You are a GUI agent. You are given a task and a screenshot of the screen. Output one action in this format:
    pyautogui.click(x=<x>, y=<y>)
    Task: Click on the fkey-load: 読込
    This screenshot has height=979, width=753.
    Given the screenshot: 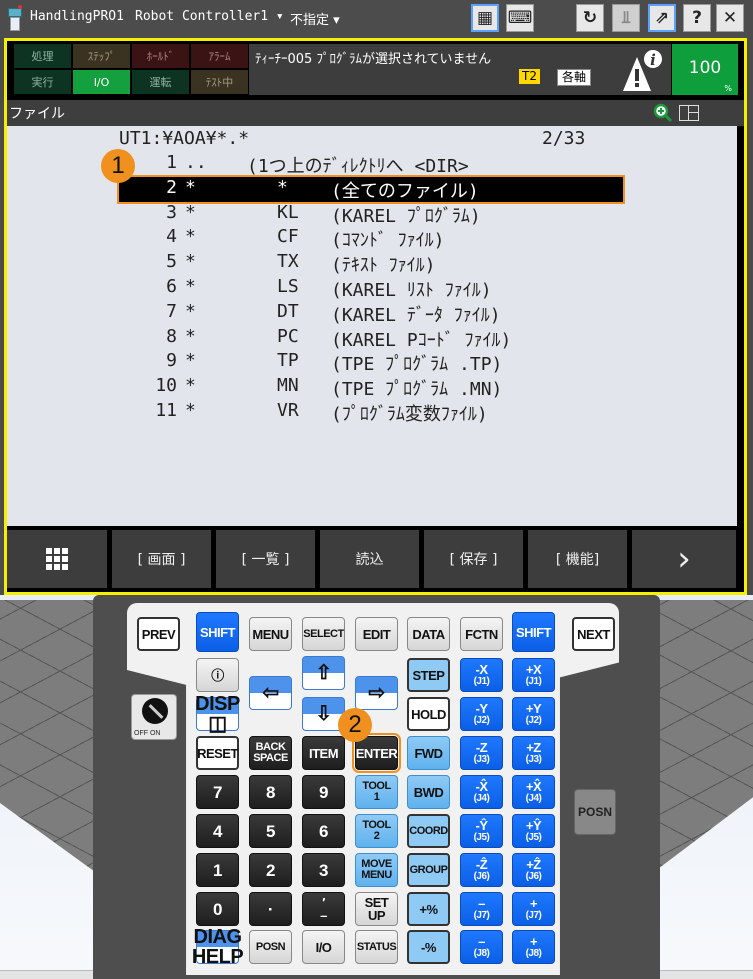 What is the action you would take?
    pyautogui.click(x=369, y=559)
    